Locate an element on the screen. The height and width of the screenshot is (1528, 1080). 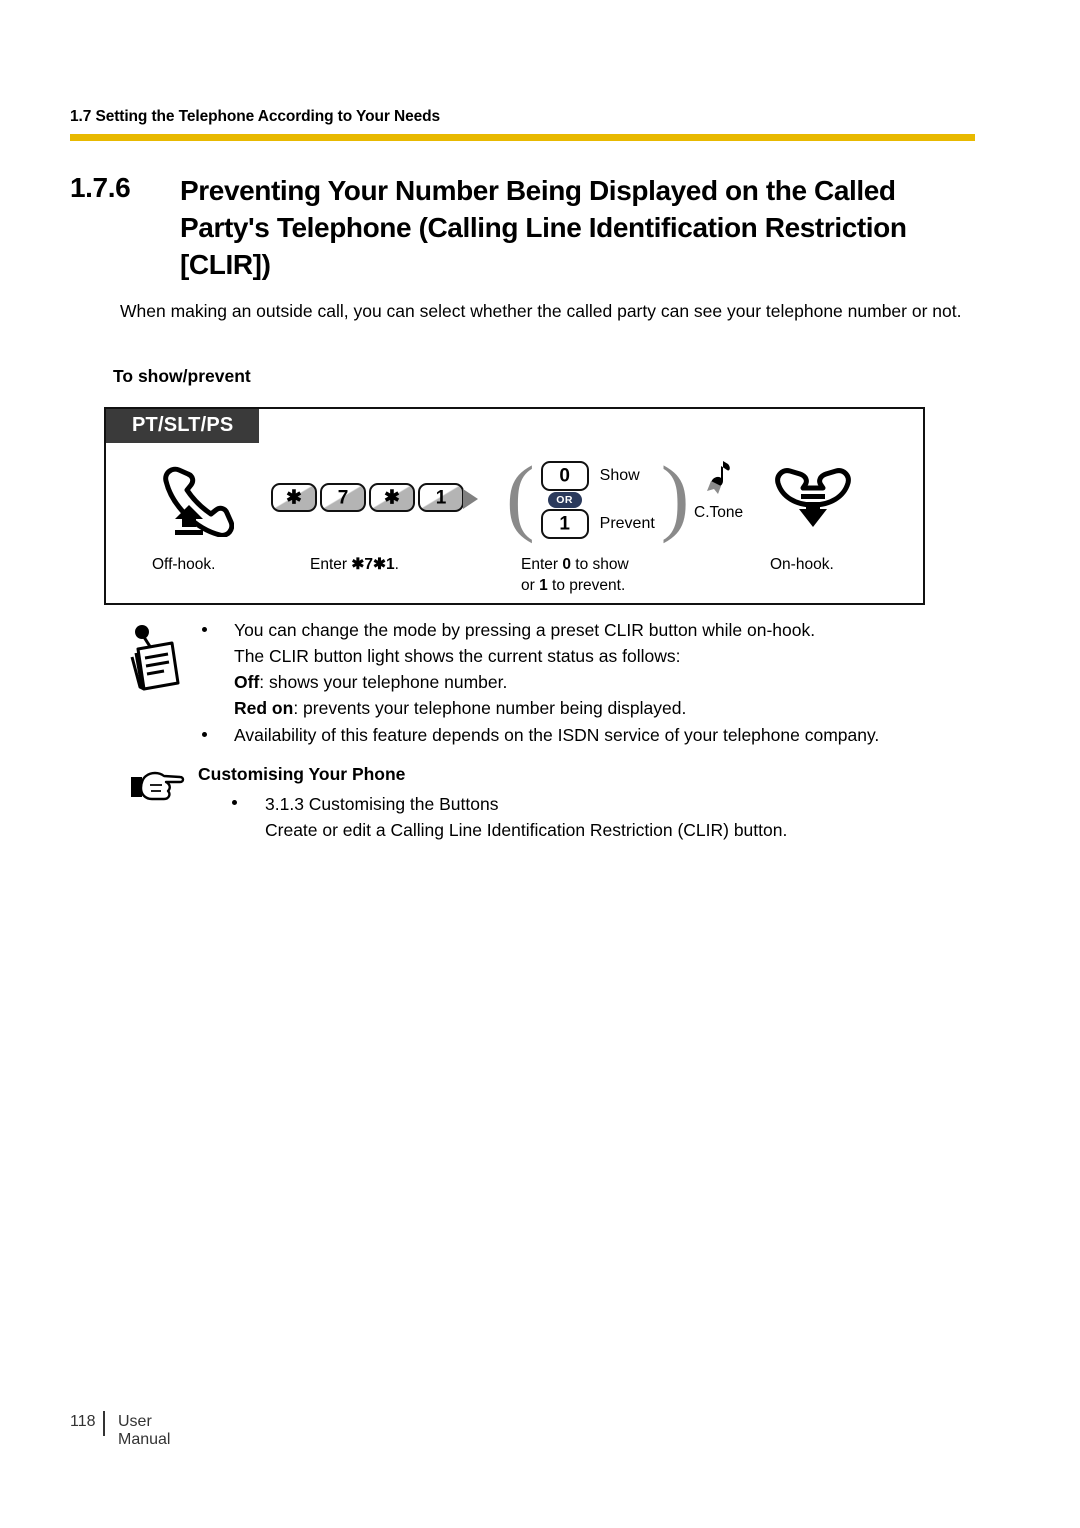
customising-title: Customising Your Phone is located at coordinates (302, 774).